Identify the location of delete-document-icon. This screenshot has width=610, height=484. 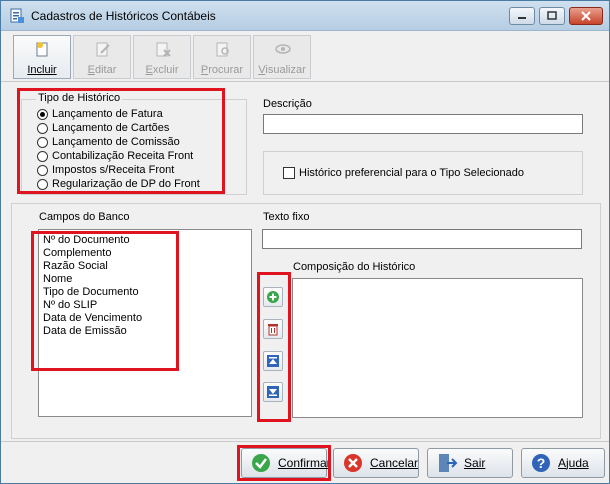
(163, 49).